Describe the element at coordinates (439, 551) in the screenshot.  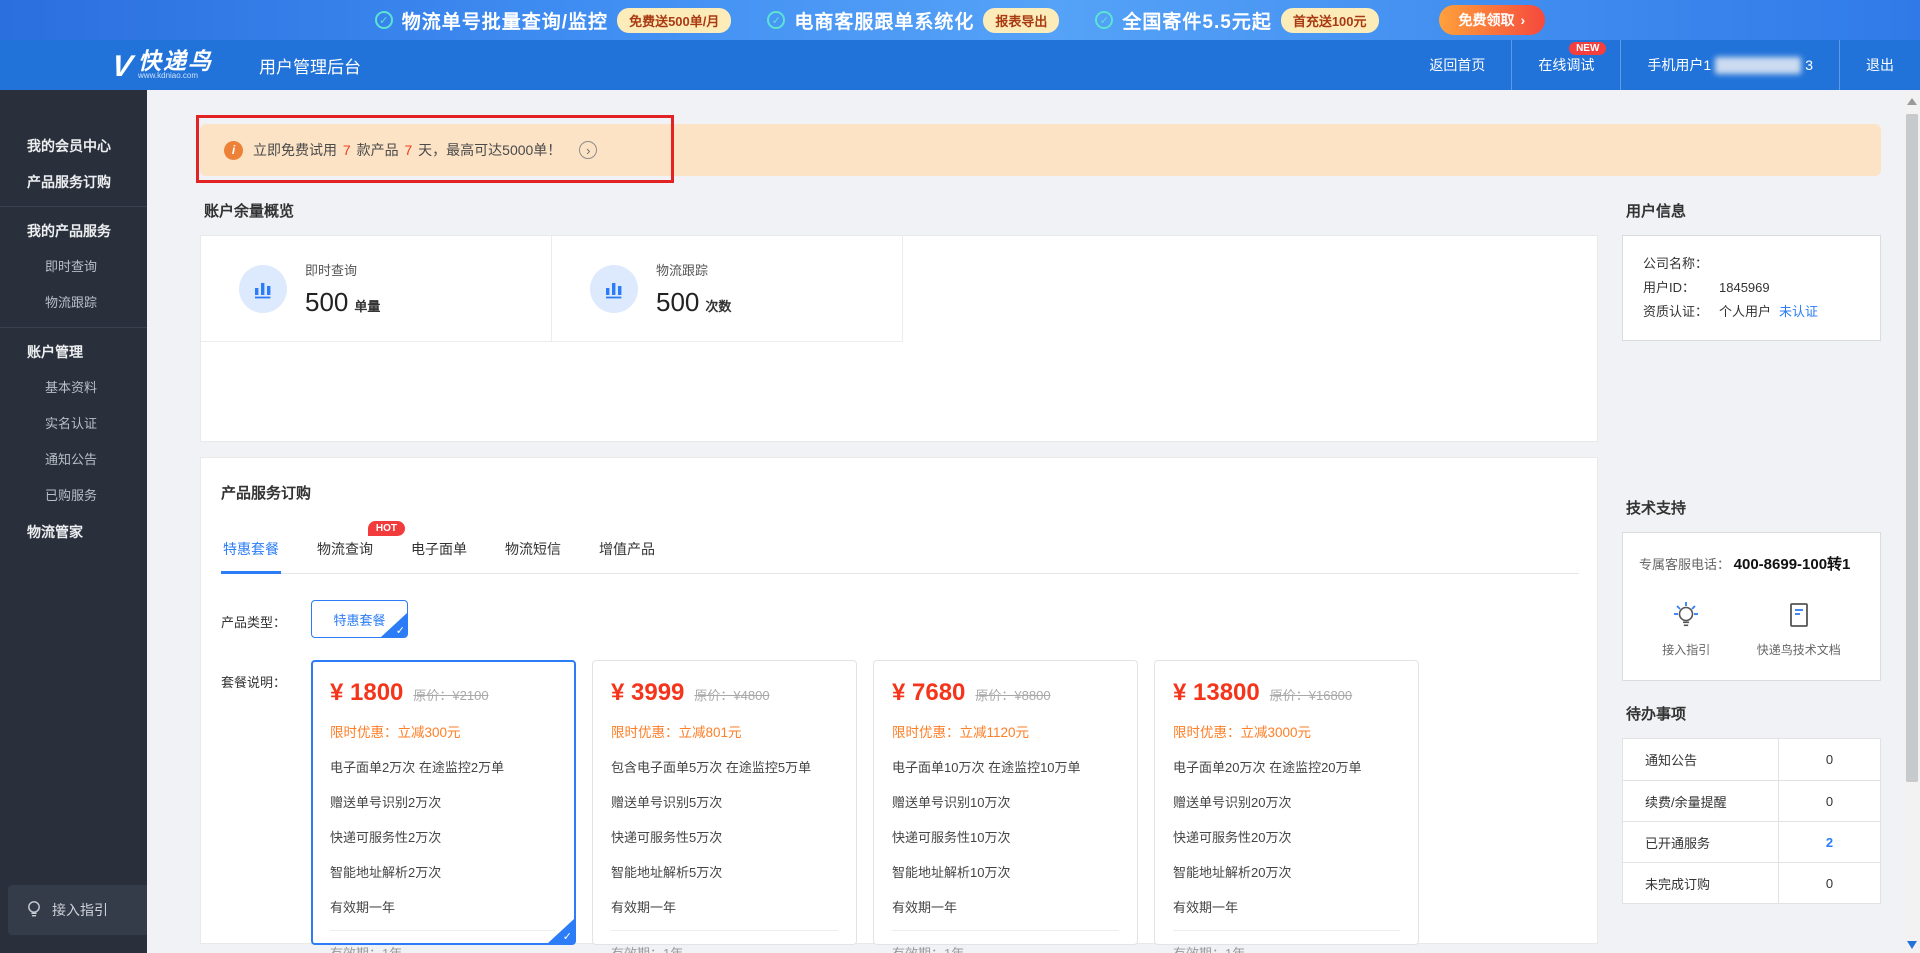
I see `tab-electronic-waybill: 电子面单` at that location.